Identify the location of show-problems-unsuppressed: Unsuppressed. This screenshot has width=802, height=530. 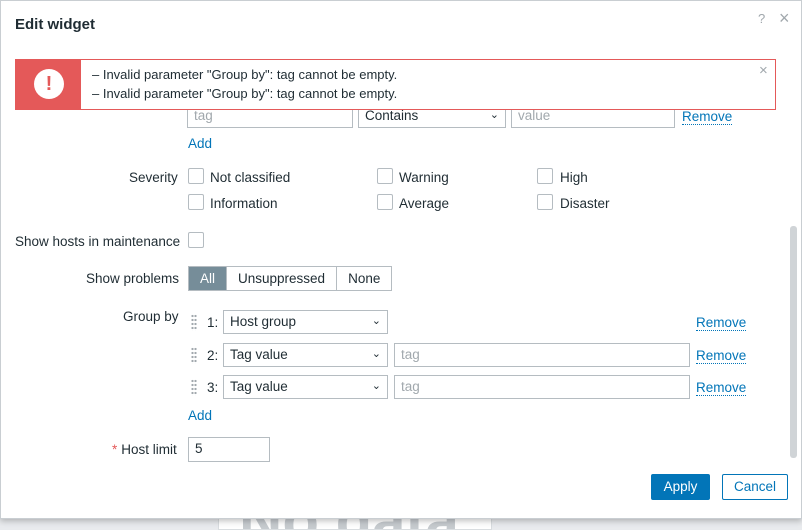
(281, 278).